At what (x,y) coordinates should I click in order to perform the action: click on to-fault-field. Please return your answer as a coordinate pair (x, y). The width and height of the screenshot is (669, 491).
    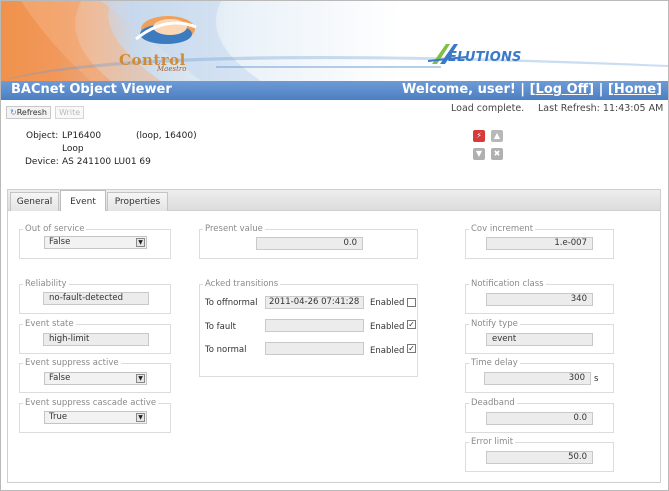
    Looking at the image, I should click on (314, 325).